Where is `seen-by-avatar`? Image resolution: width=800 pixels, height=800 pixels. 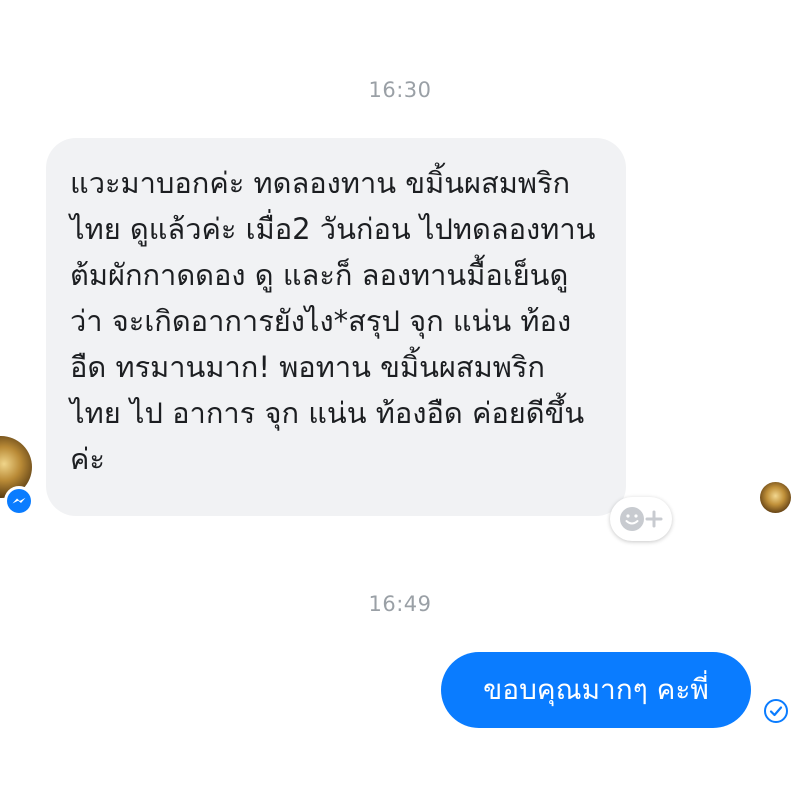
seen-by-avatar is located at coordinates (775, 497).